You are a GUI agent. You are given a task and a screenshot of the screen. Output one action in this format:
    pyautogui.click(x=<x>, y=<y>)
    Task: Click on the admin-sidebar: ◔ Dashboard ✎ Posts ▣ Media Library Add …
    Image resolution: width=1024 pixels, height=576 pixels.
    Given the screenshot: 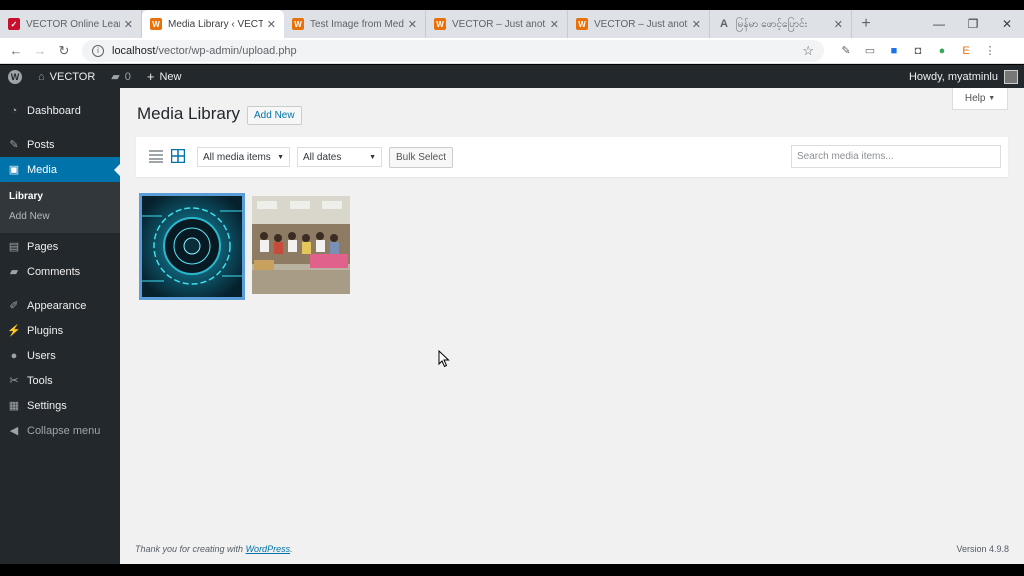 What is the action you would take?
    pyautogui.click(x=60, y=326)
    